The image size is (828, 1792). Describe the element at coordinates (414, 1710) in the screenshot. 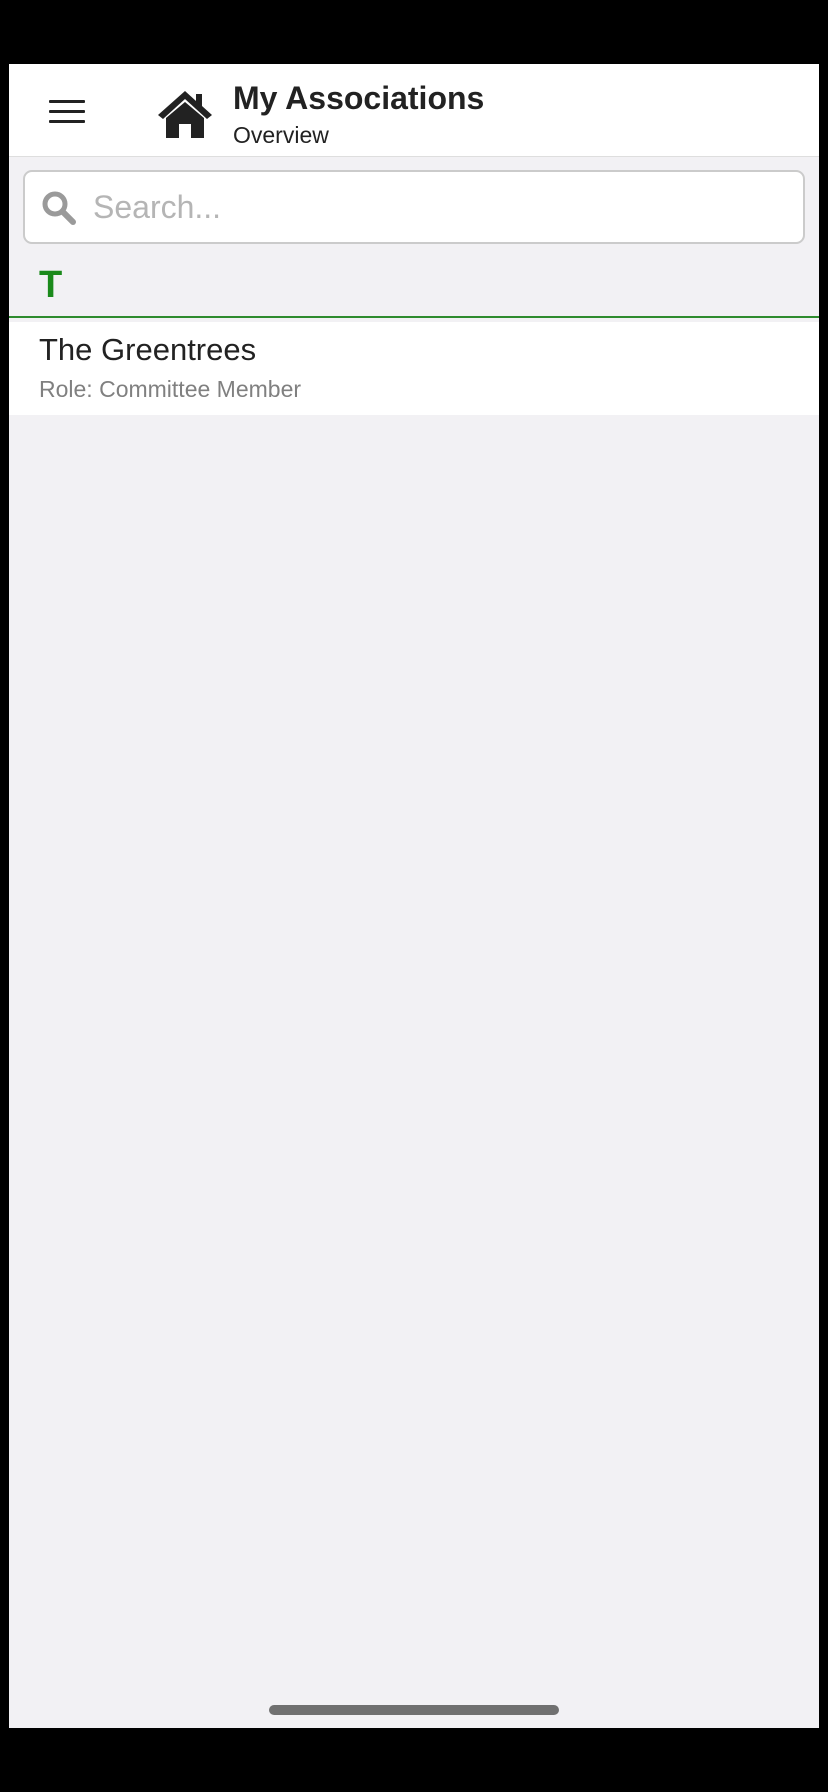

I see `home-indicator` at that location.